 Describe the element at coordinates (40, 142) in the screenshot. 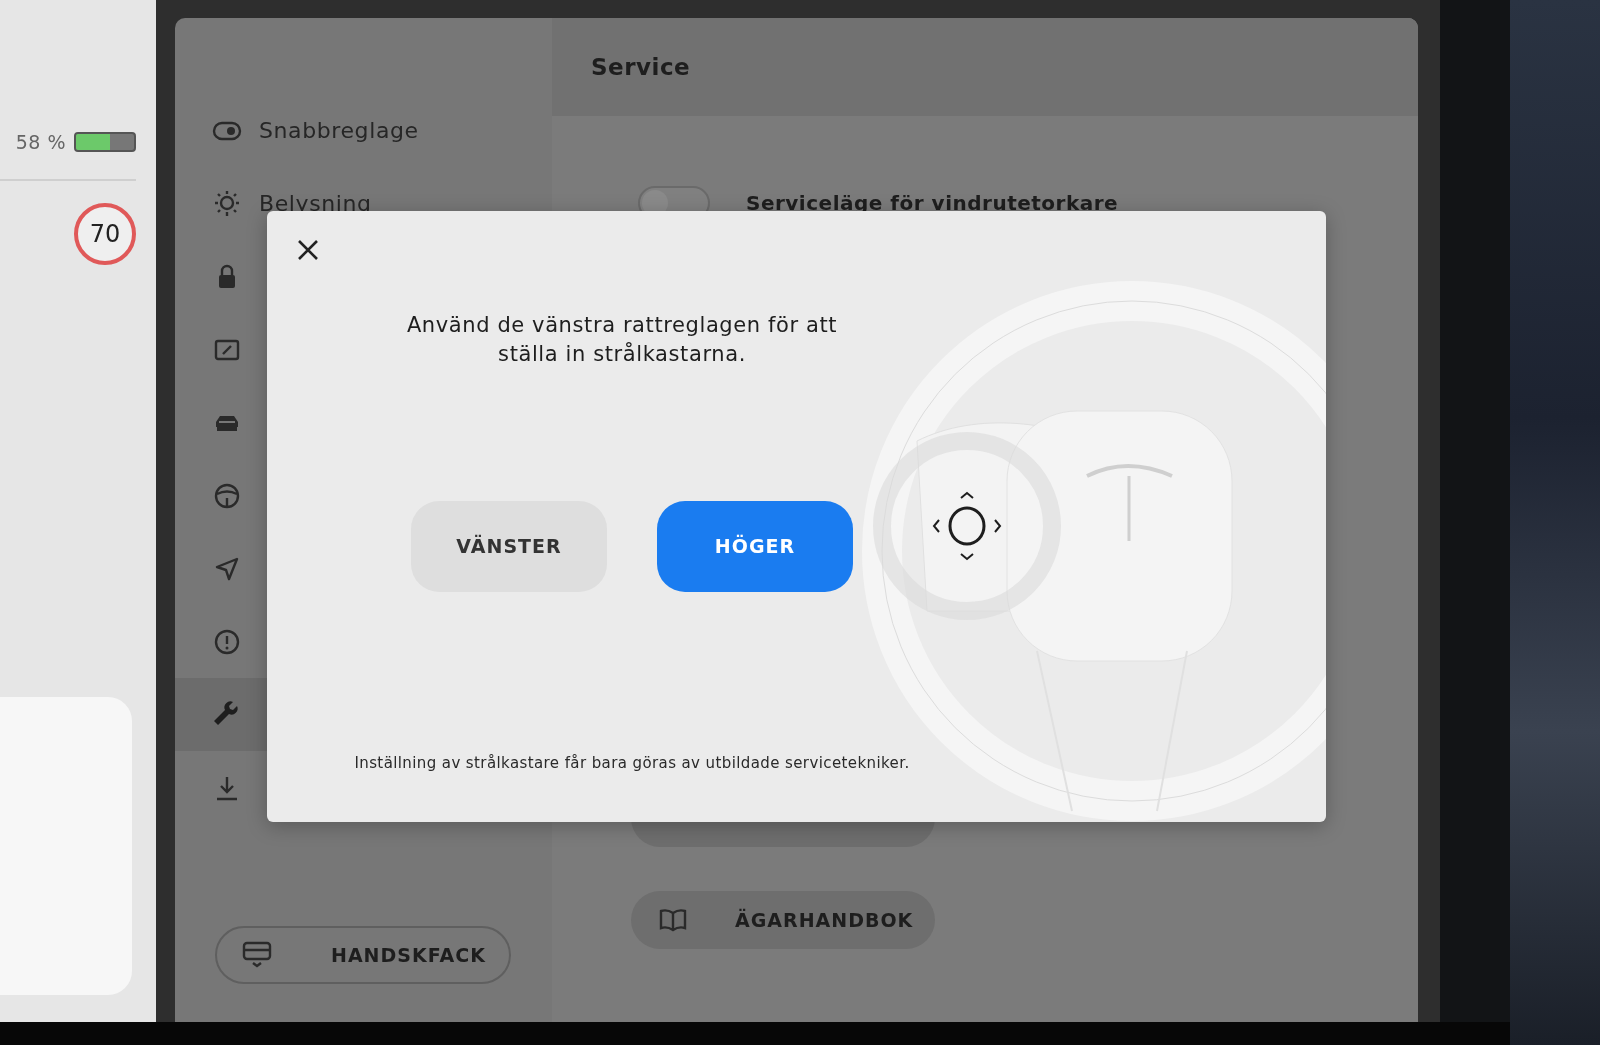

I see `battery-percentage: 58 %` at that location.